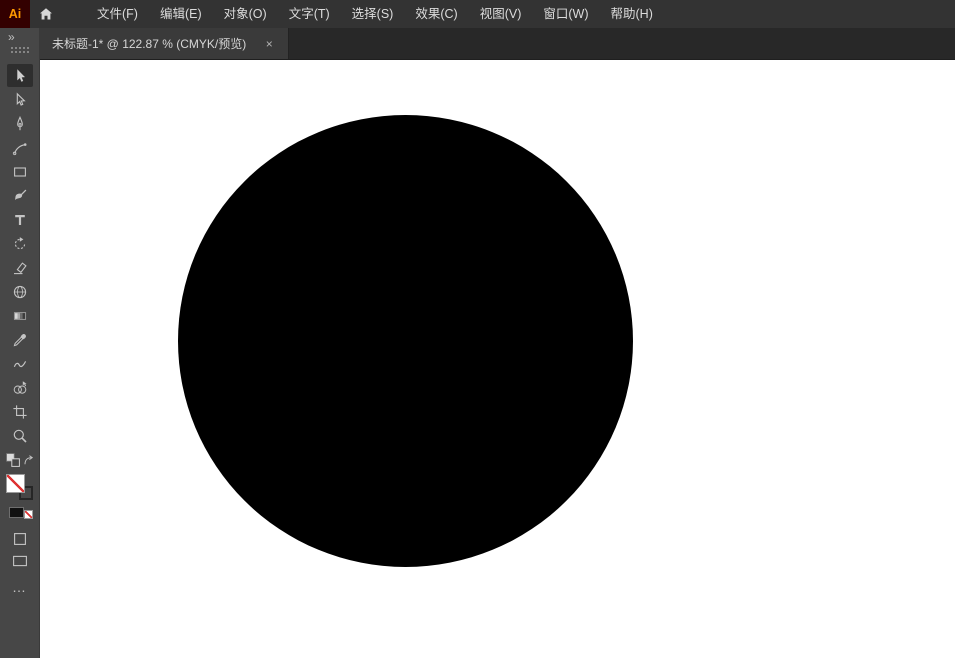 The height and width of the screenshot is (658, 955). I want to click on menu-item-effect: 效果(C), so click(436, 14).